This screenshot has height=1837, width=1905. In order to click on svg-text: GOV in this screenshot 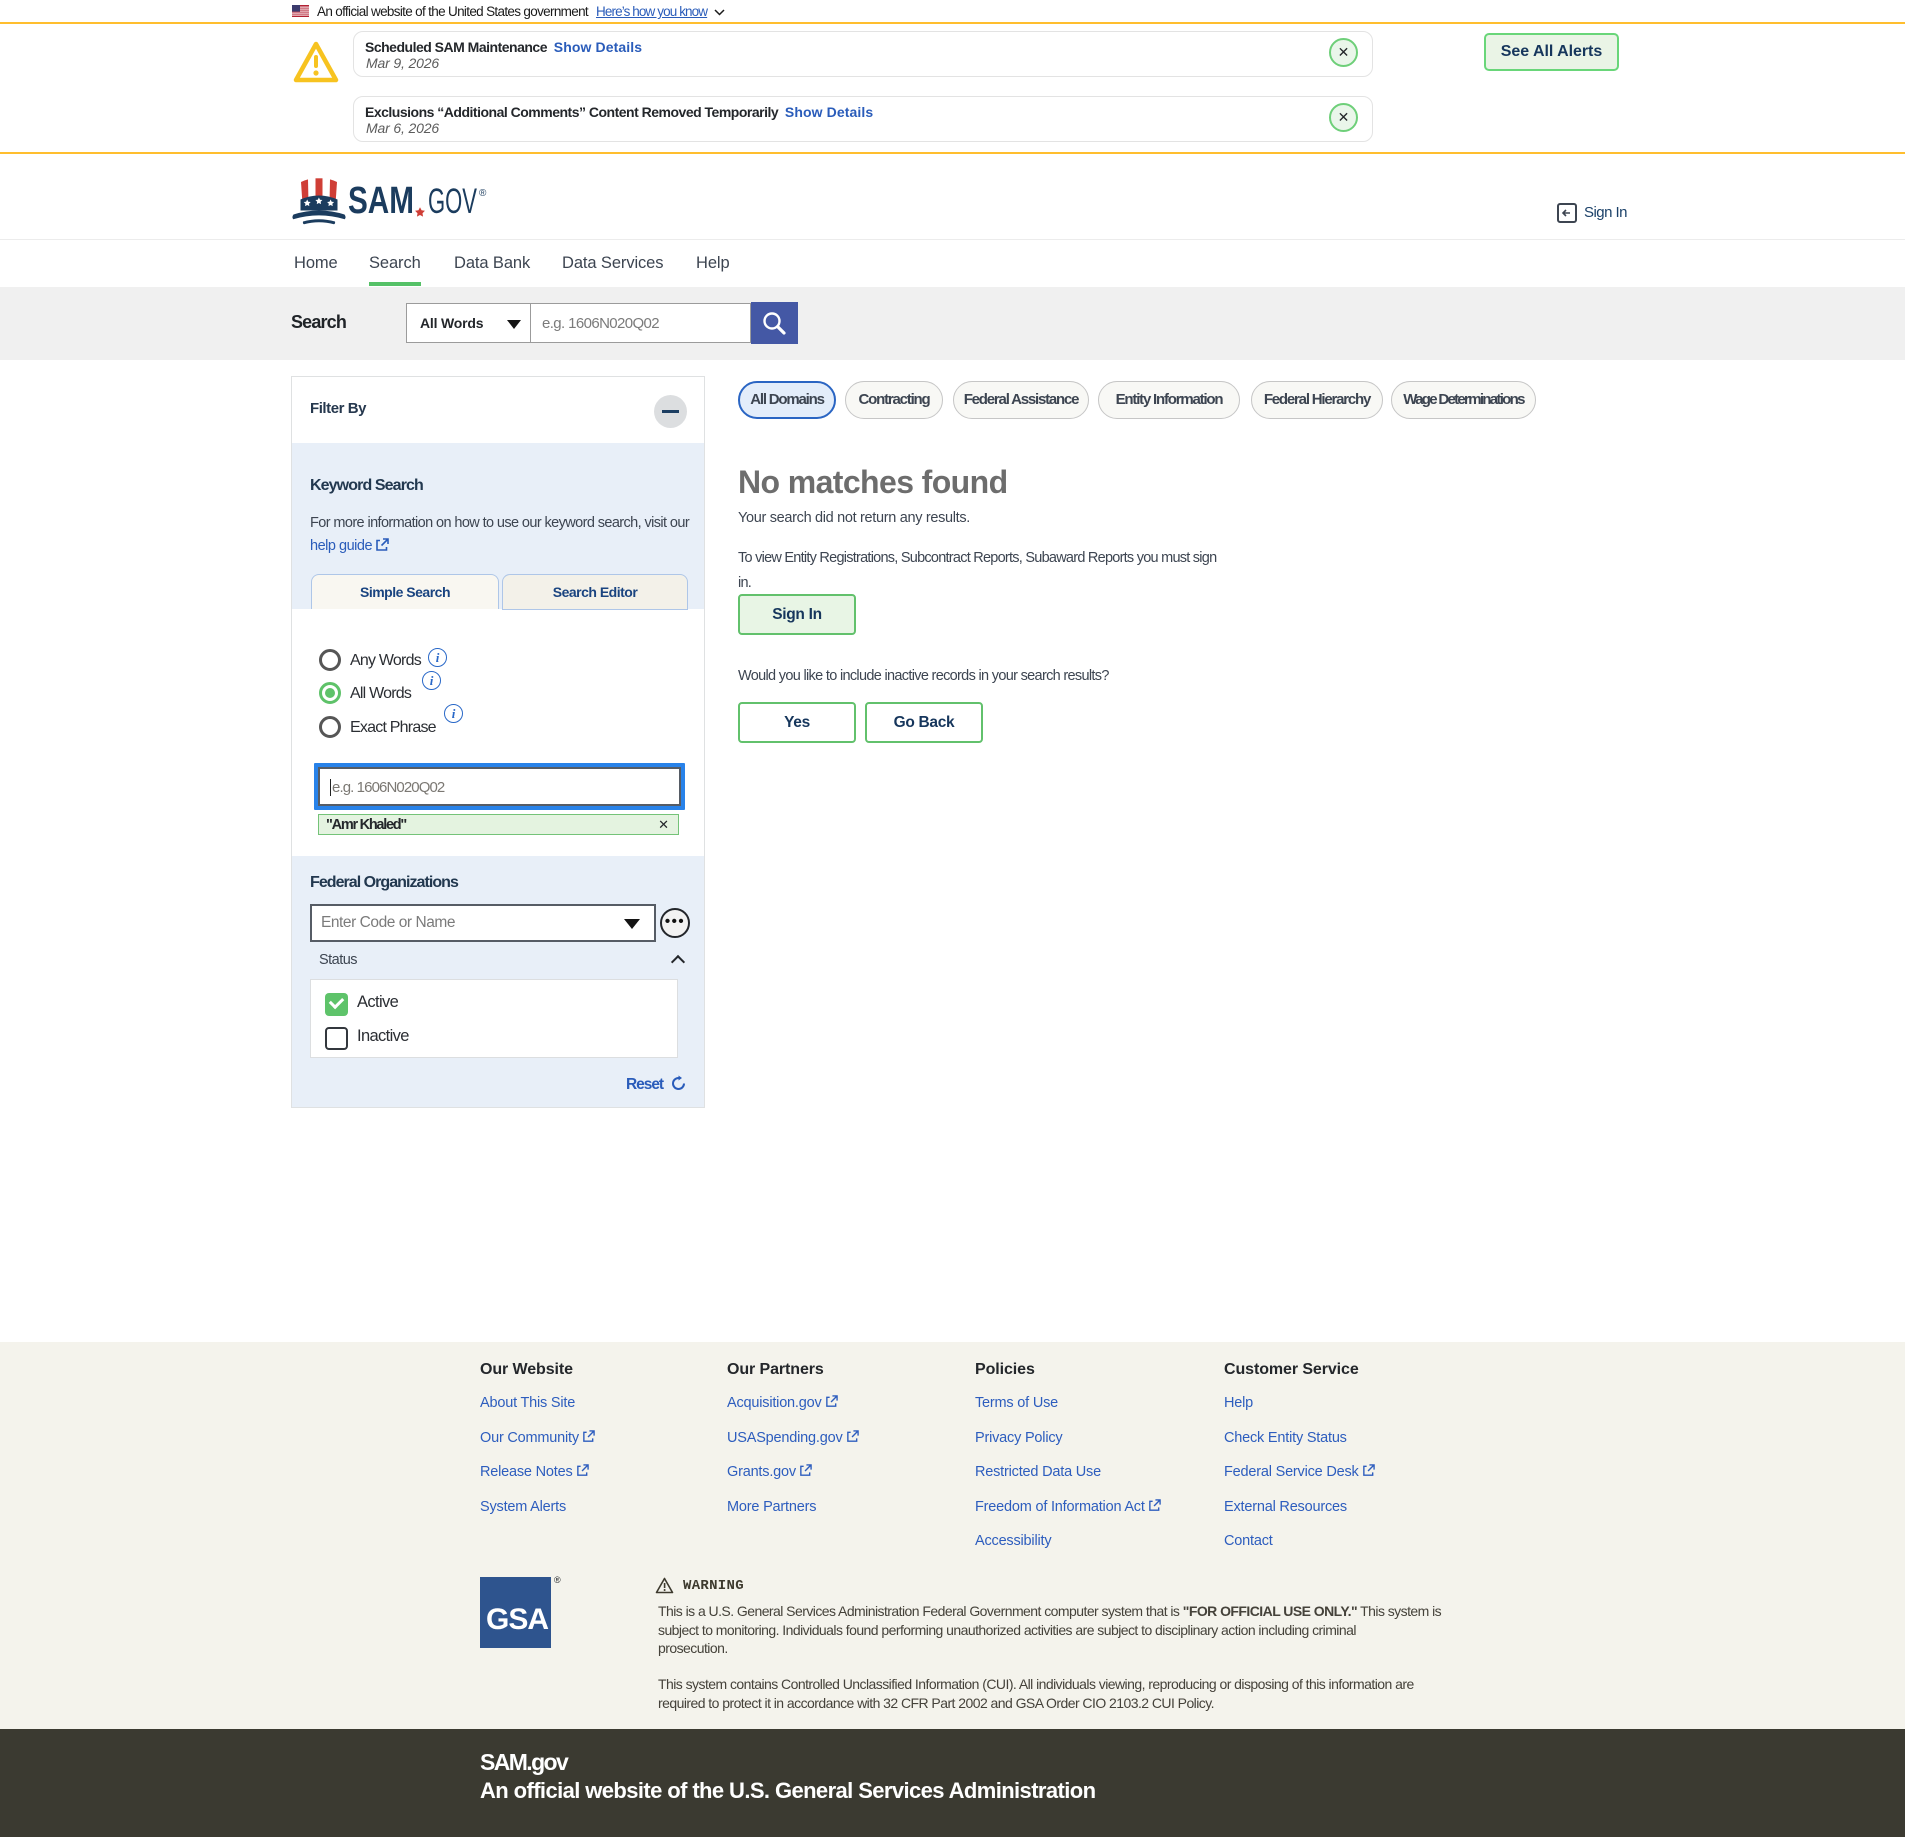, I will do `click(452, 201)`.